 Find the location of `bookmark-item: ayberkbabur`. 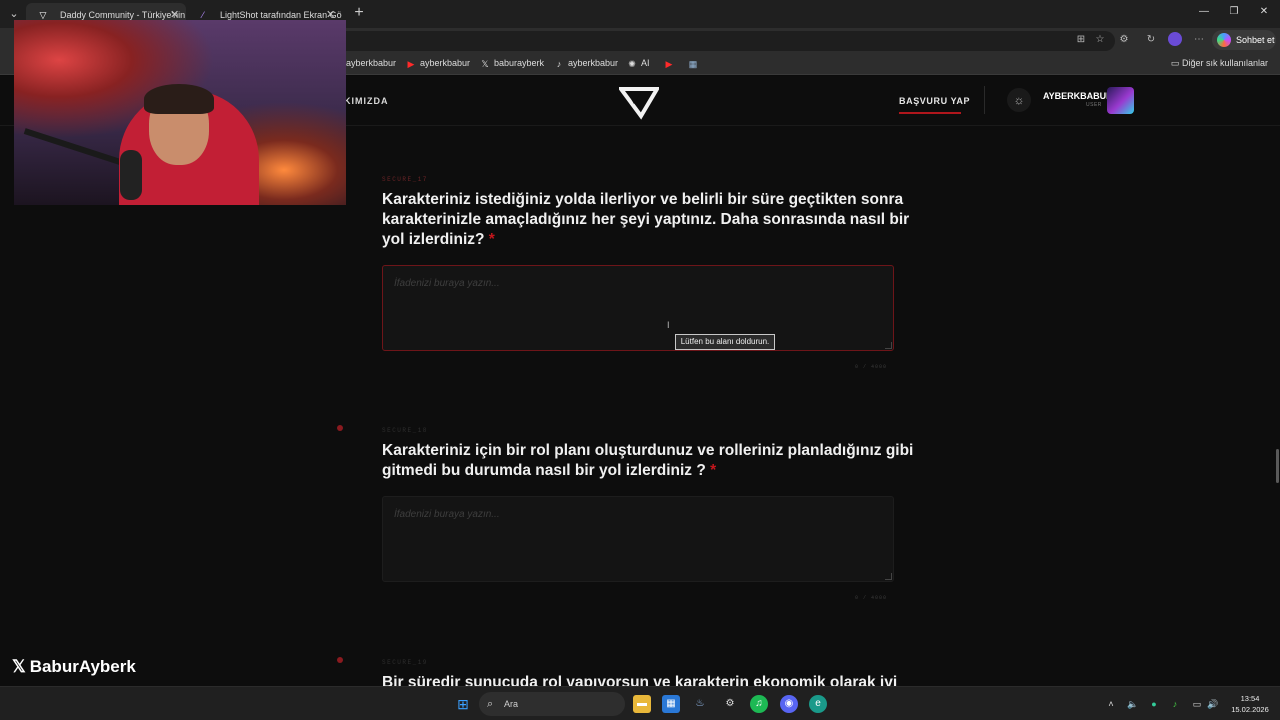

bookmark-item: ayberkbabur is located at coordinates (371, 63).